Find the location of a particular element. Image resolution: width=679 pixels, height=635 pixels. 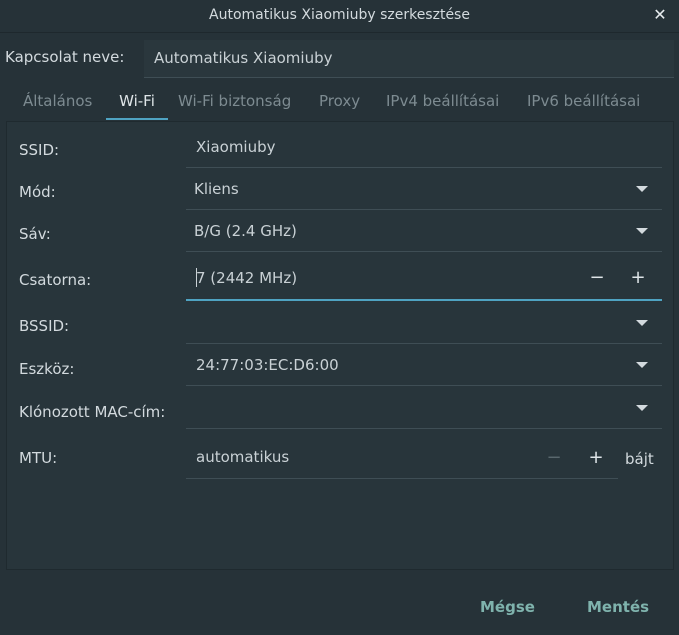

window-title: Automatikus Xiaomiuby szerkesztése is located at coordinates (339, 15).